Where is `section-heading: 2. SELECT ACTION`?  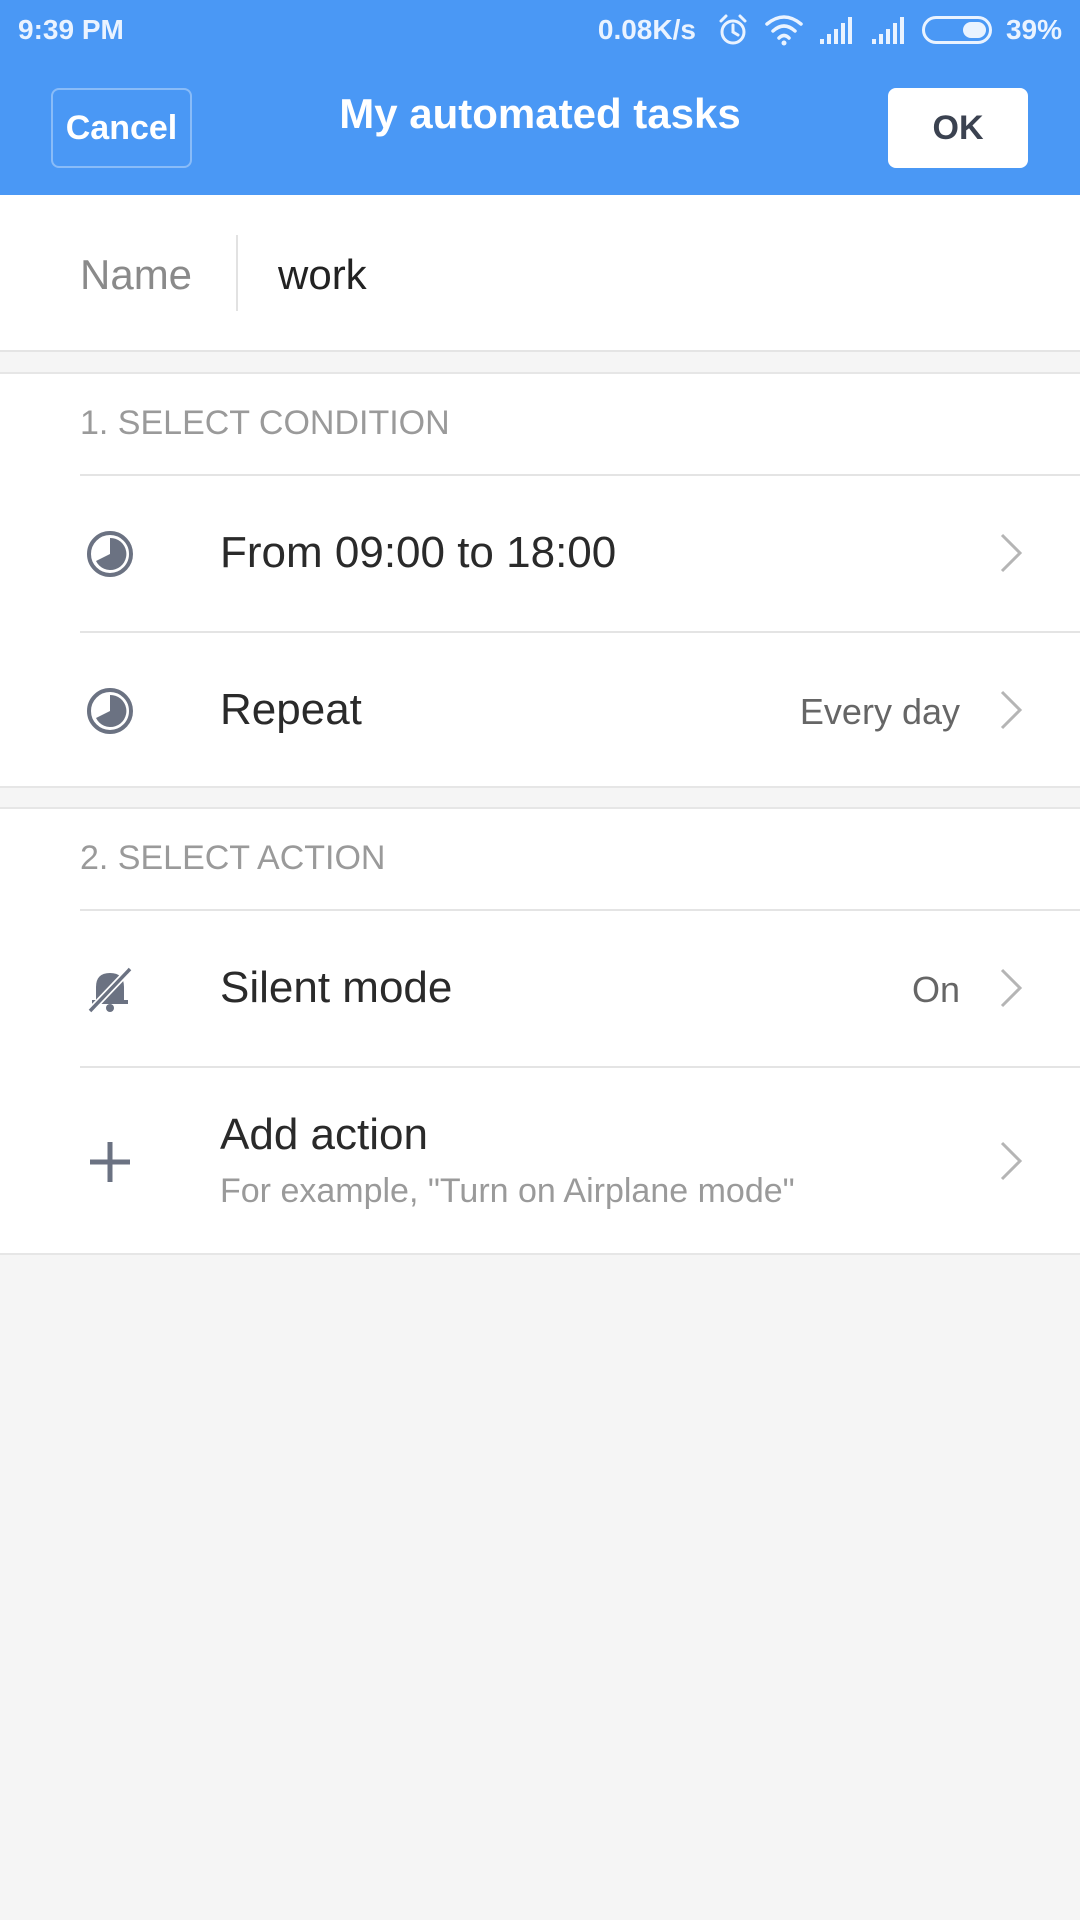 section-heading: 2. SELECT ACTION is located at coordinates (233, 858).